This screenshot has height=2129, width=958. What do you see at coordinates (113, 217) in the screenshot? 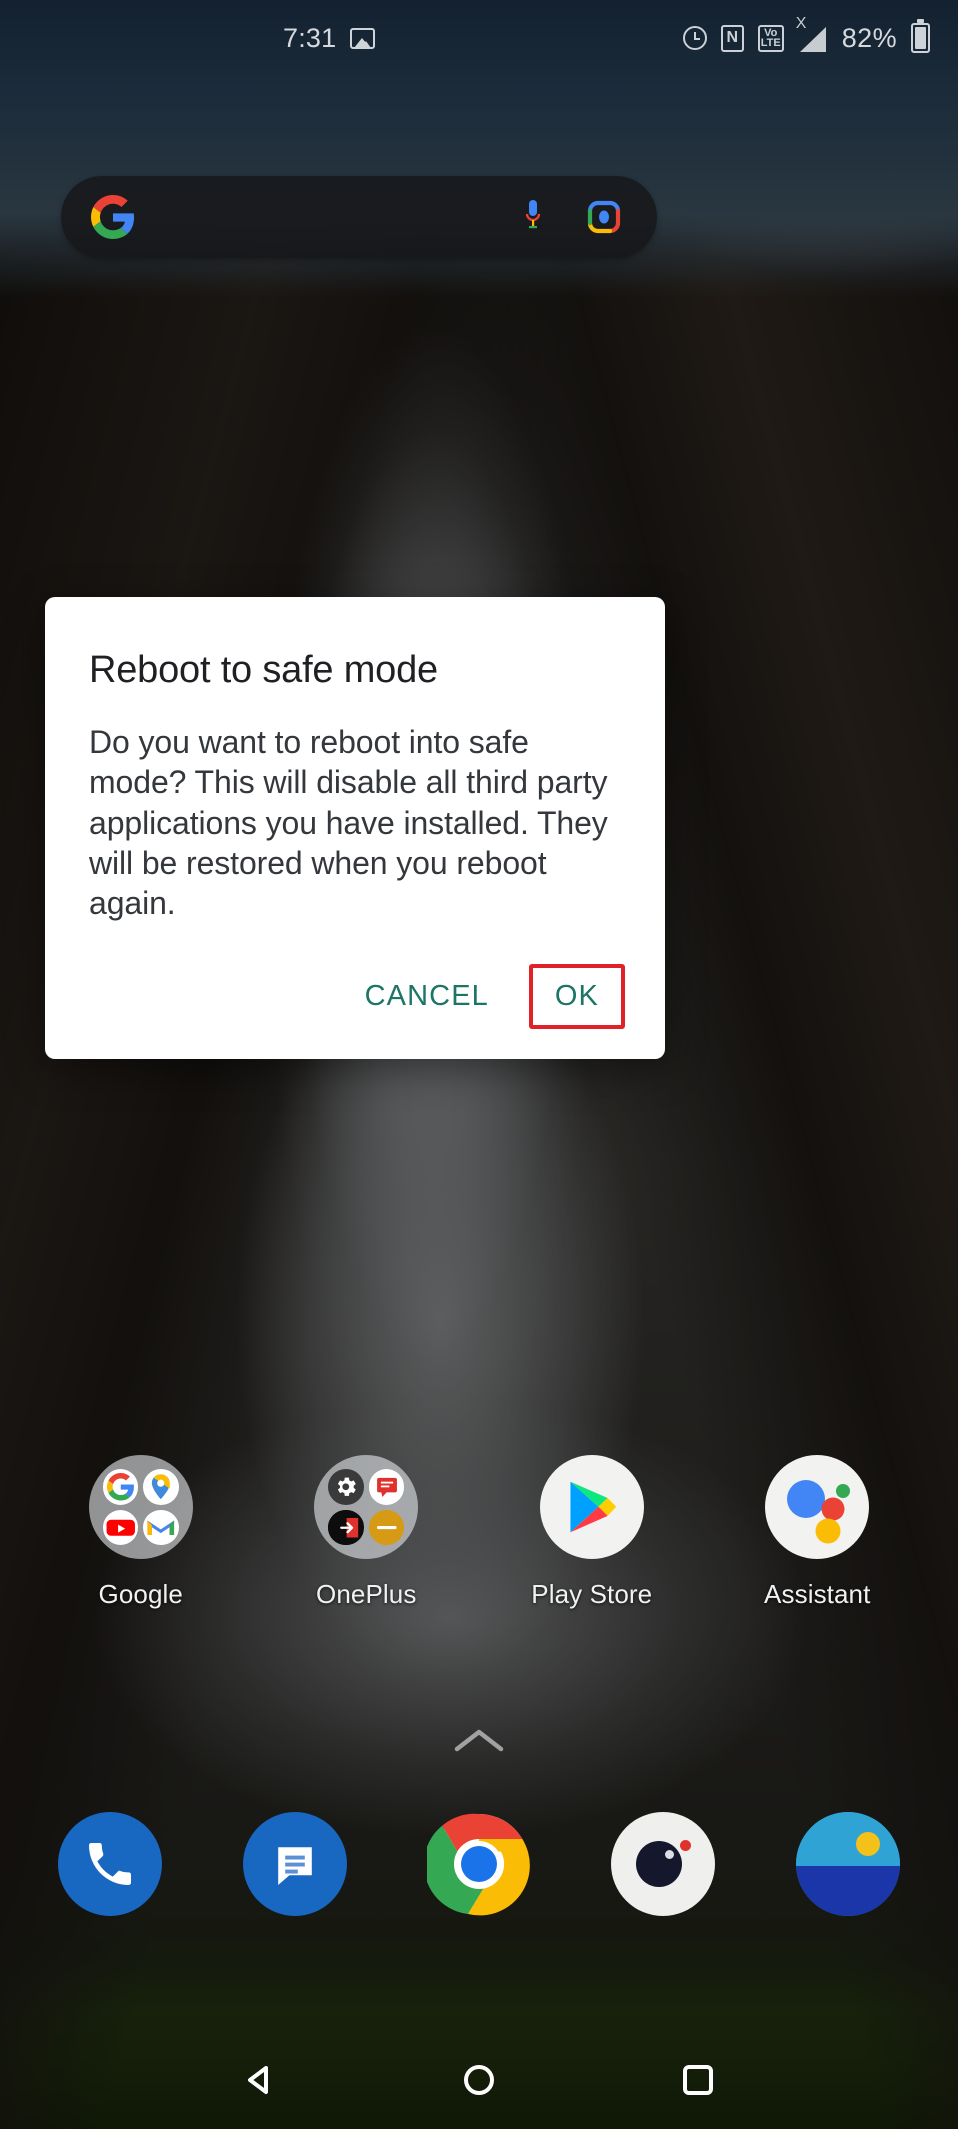
I see `google-g-logo-icon` at bounding box center [113, 217].